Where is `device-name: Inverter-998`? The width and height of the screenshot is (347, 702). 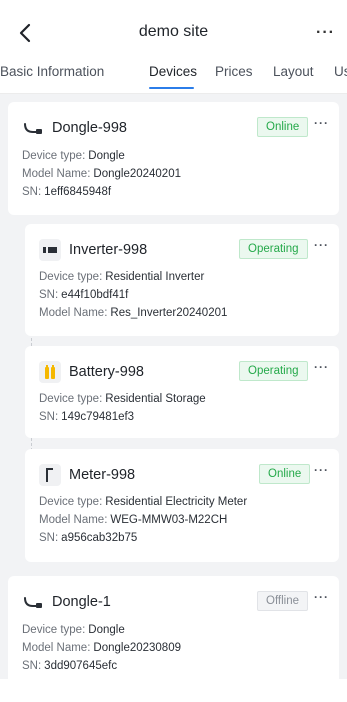
device-name: Inverter-998 is located at coordinates (108, 250).